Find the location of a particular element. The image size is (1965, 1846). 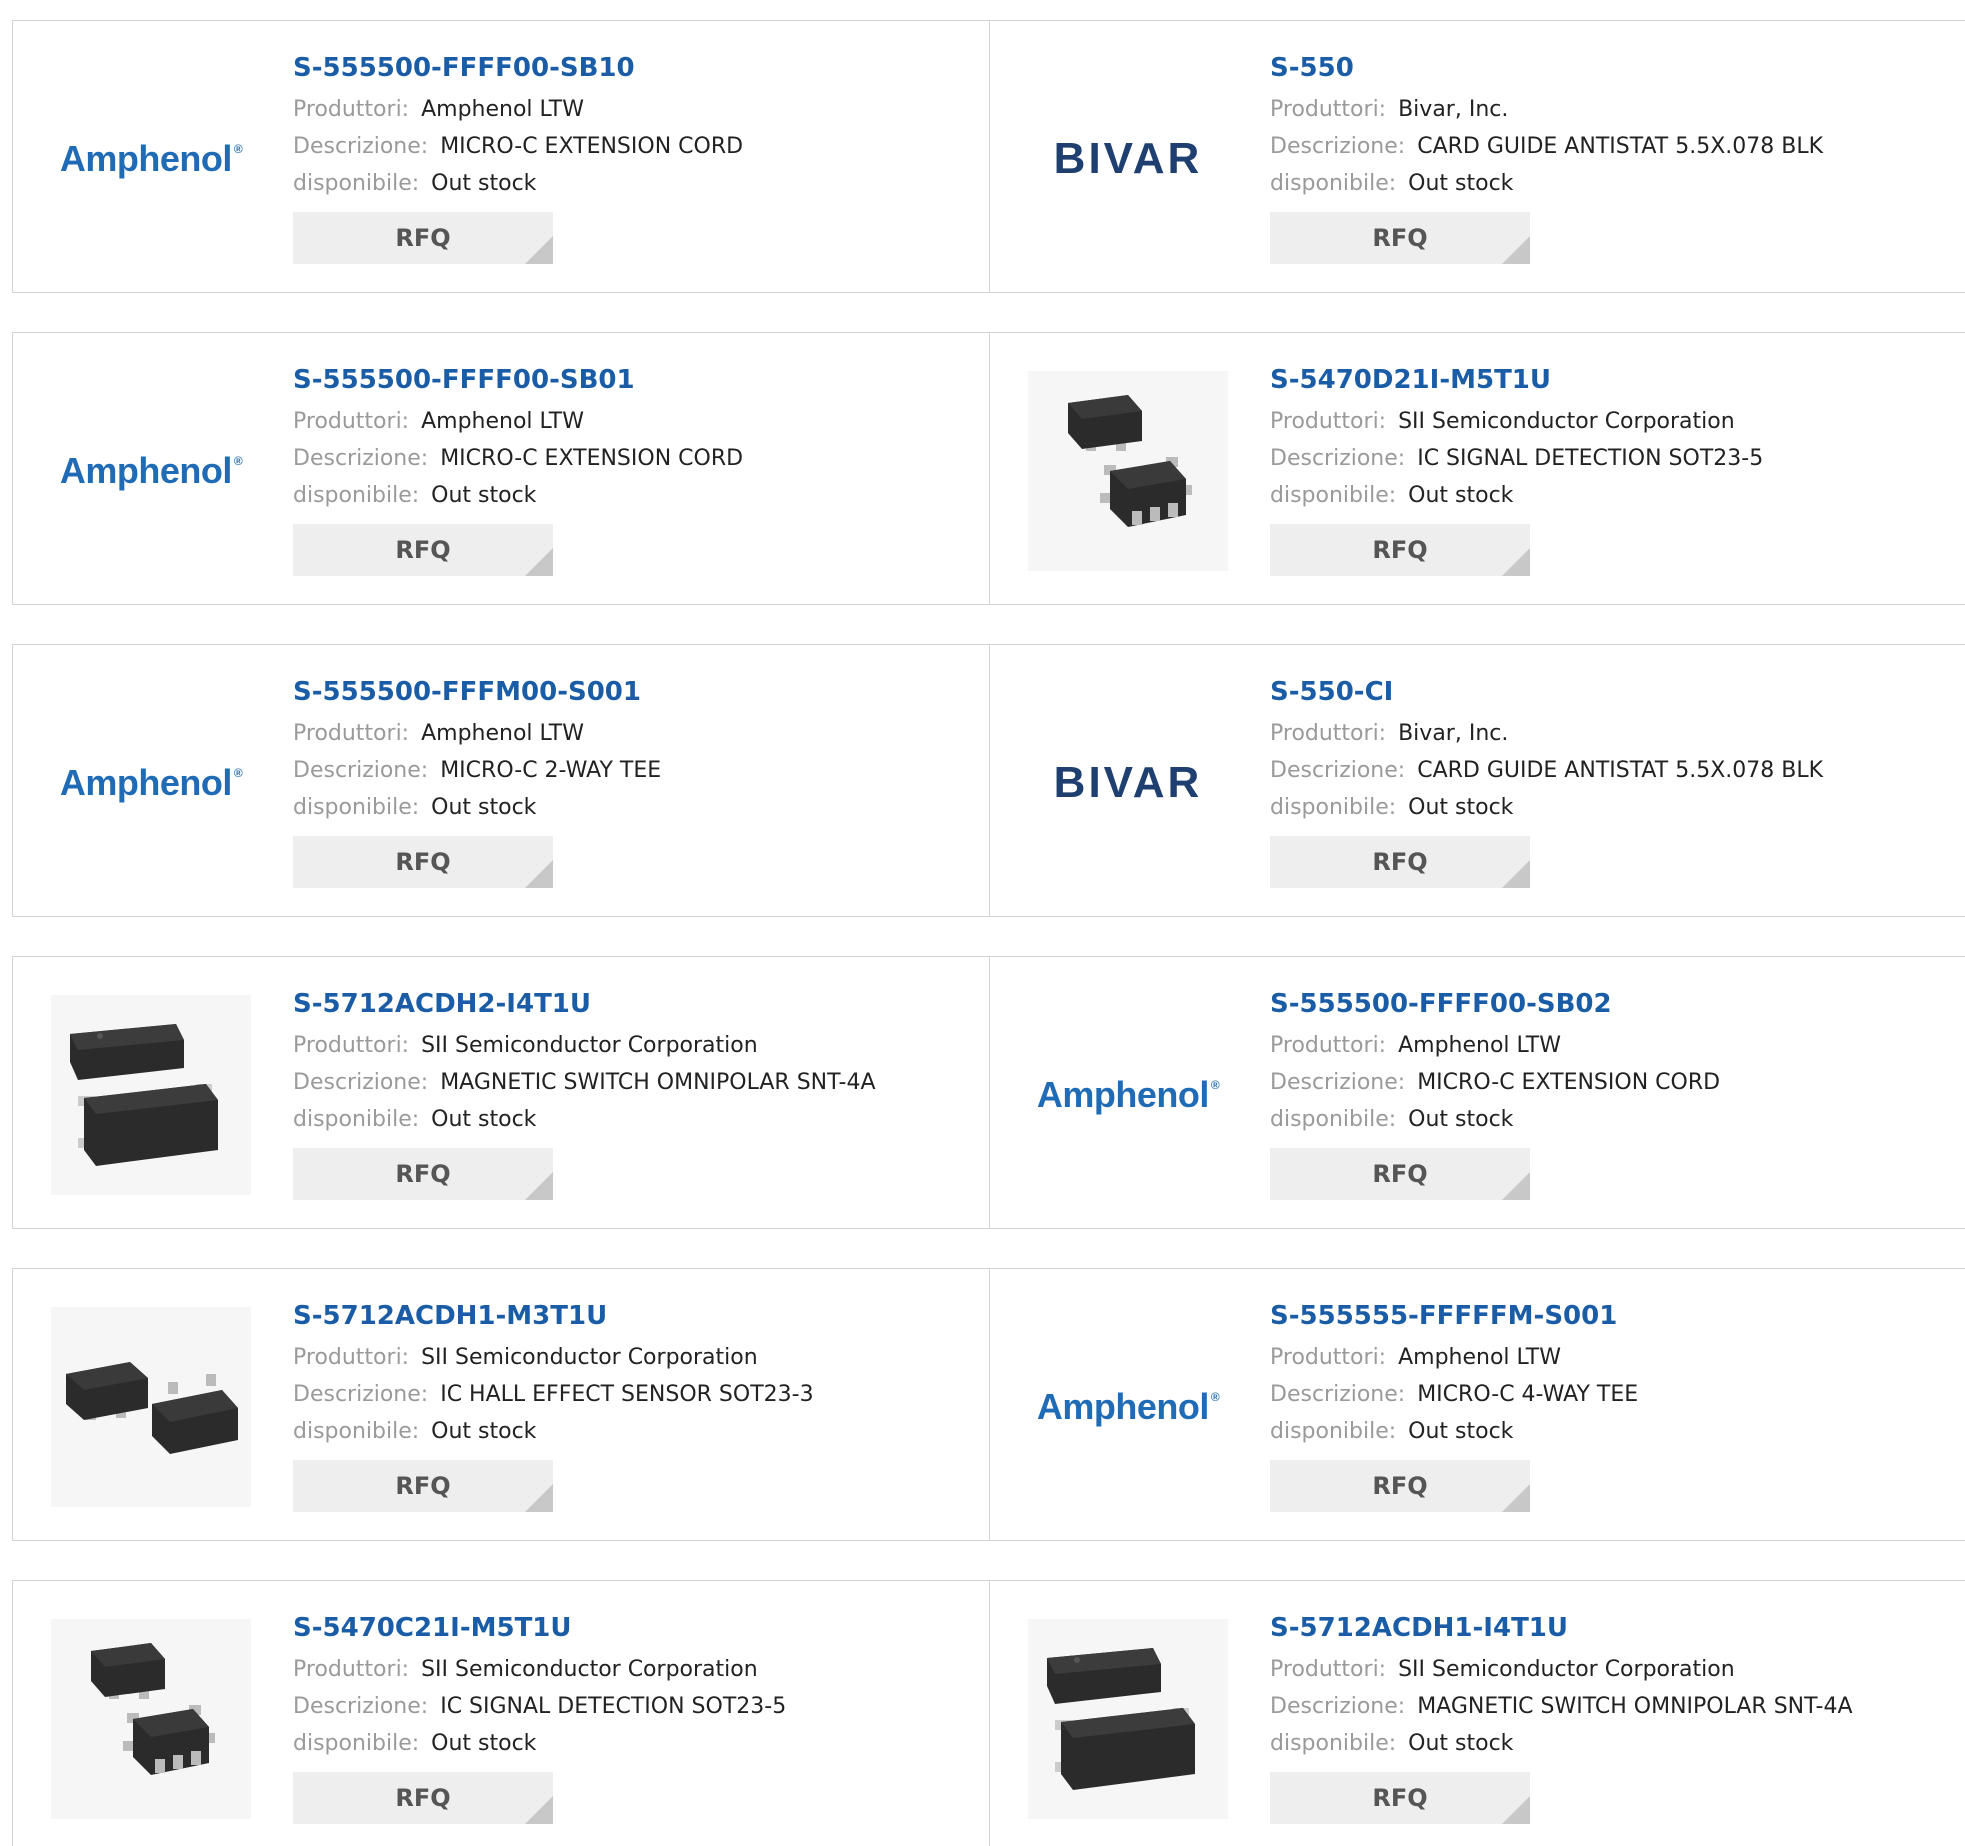

part-number-link: S-555500-FFFF00-SB10 is located at coordinates (636, 68).